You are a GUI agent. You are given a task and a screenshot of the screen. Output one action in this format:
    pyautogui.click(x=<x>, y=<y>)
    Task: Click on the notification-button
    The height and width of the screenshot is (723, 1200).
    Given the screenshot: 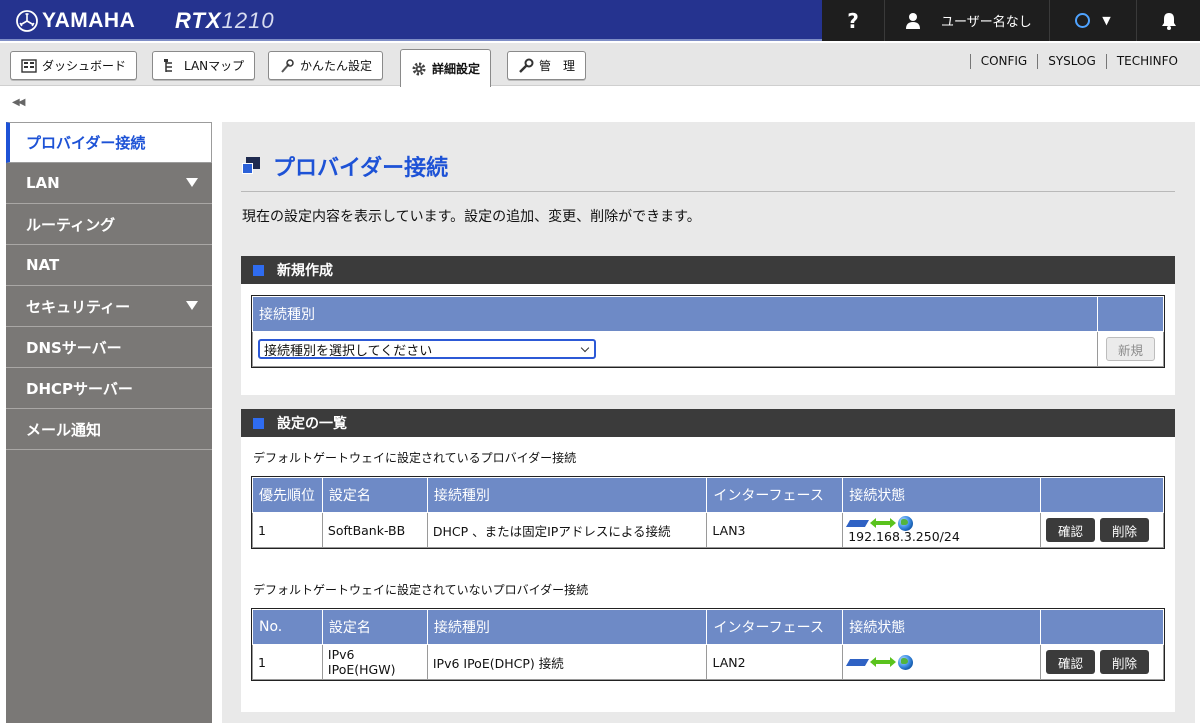 What is the action you would take?
    pyautogui.click(x=1168, y=20)
    